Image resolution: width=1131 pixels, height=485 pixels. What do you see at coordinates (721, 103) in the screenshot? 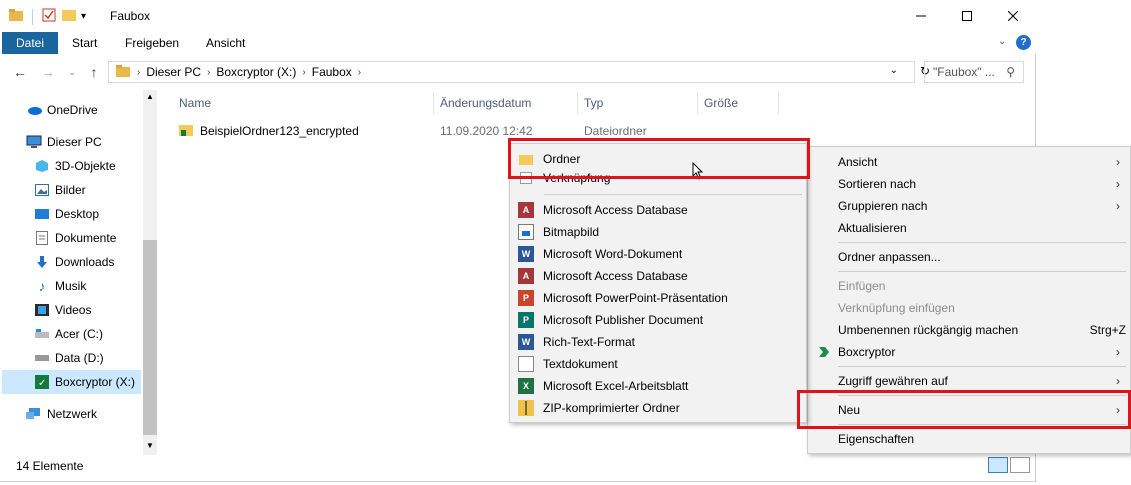
I see `column-size: Größe` at bounding box center [721, 103].